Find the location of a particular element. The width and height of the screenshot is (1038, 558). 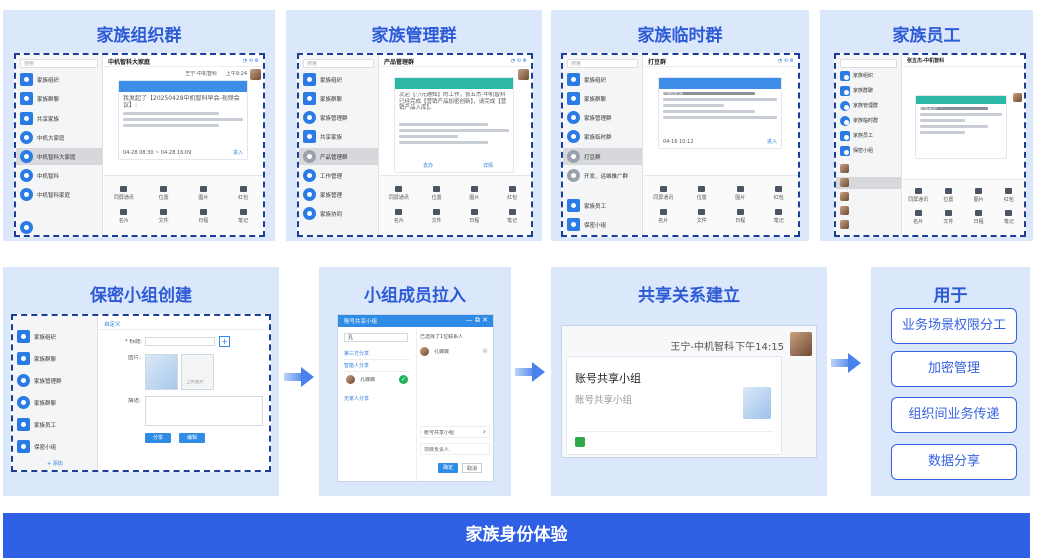

confirm-button: 确定 is located at coordinates (448, 468).